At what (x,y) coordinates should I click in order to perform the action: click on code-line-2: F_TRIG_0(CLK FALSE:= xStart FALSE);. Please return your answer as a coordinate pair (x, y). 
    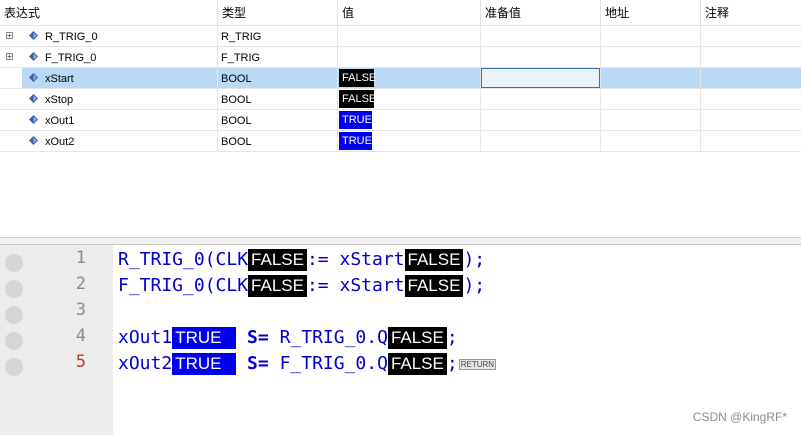
    Looking at the image, I should click on (301, 286).